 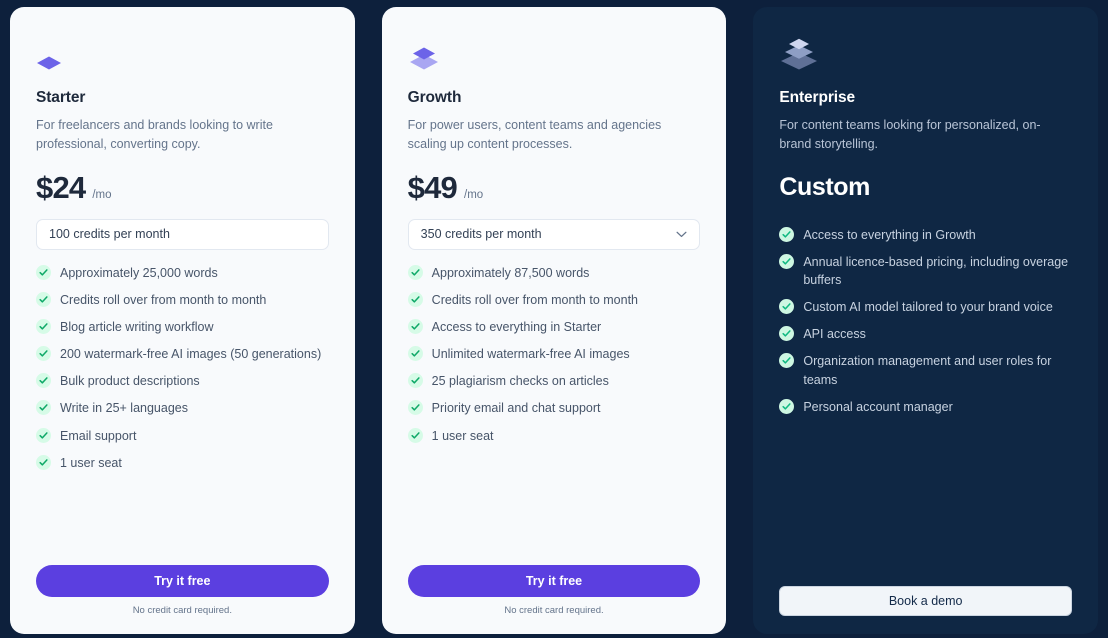 I want to click on feature-item: Personal account manager, so click(x=925, y=407).